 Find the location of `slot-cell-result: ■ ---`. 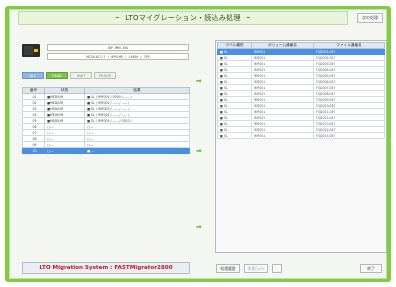

slot-cell-result: ■ --- is located at coordinates (137, 150).